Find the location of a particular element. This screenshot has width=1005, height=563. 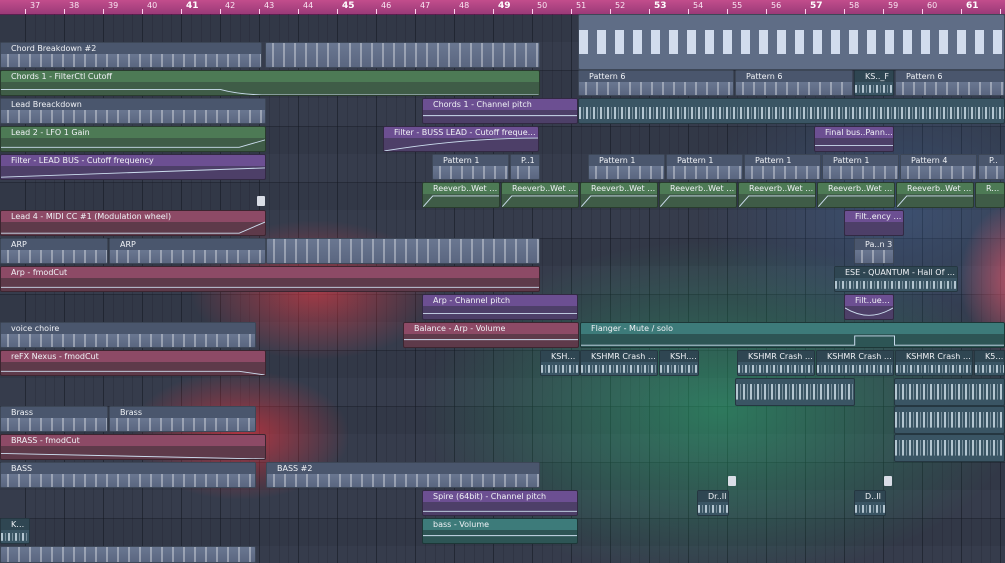

automation-clip: ↗ bass - Volume is located at coordinates (500, 531).